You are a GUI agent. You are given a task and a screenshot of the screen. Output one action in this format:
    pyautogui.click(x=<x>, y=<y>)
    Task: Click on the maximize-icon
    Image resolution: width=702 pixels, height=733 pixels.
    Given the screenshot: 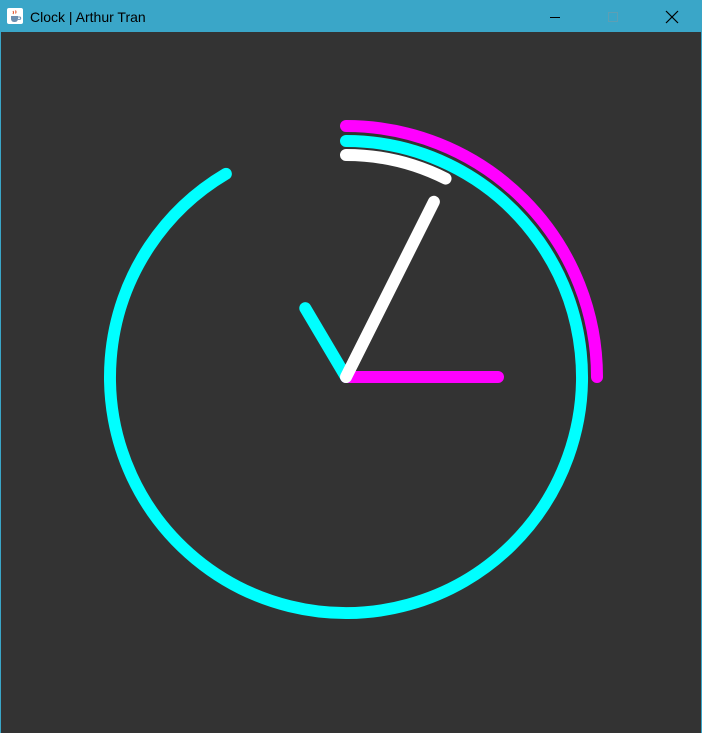 What is the action you would take?
    pyautogui.click(x=613, y=16)
    